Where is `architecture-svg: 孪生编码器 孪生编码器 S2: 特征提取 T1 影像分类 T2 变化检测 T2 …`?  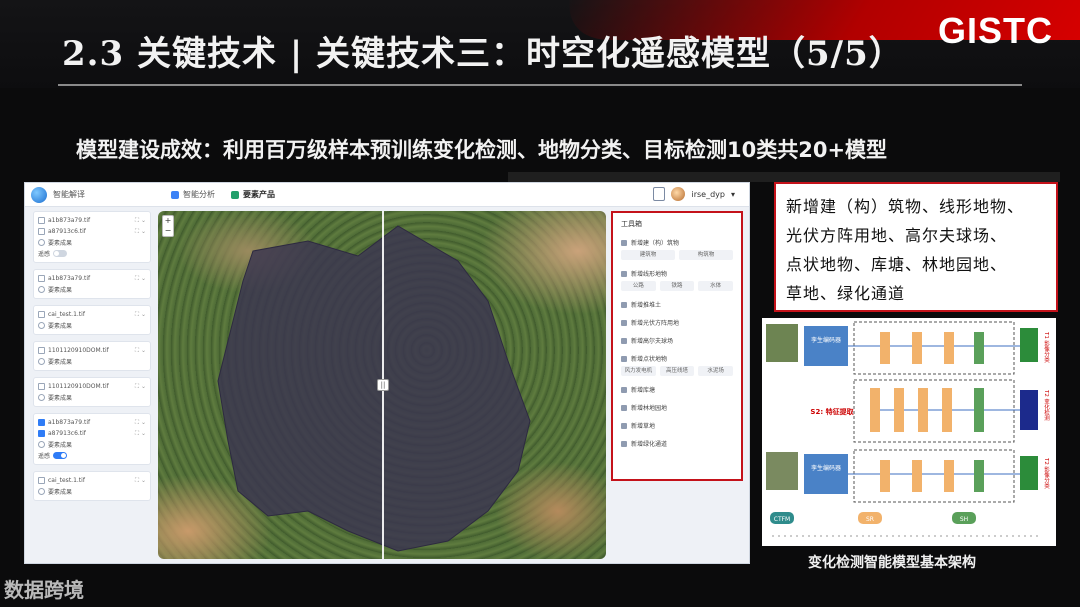
architecture-svg: 孪生编码器 孪生编码器 S2: 特征提取 T1 影像分类 T2 变化检测 T2 … is located at coordinates (908, 429).